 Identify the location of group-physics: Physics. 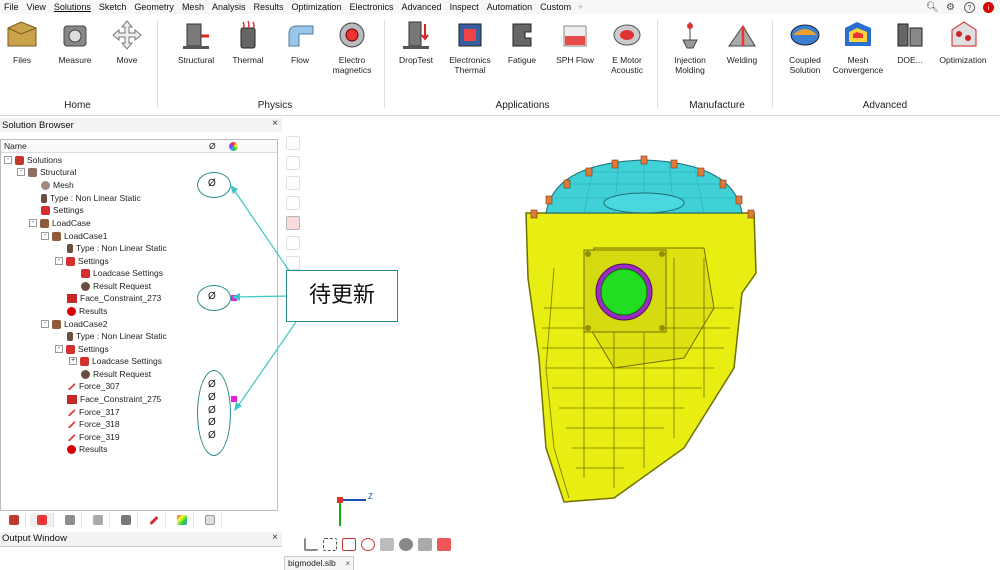
(275, 105).